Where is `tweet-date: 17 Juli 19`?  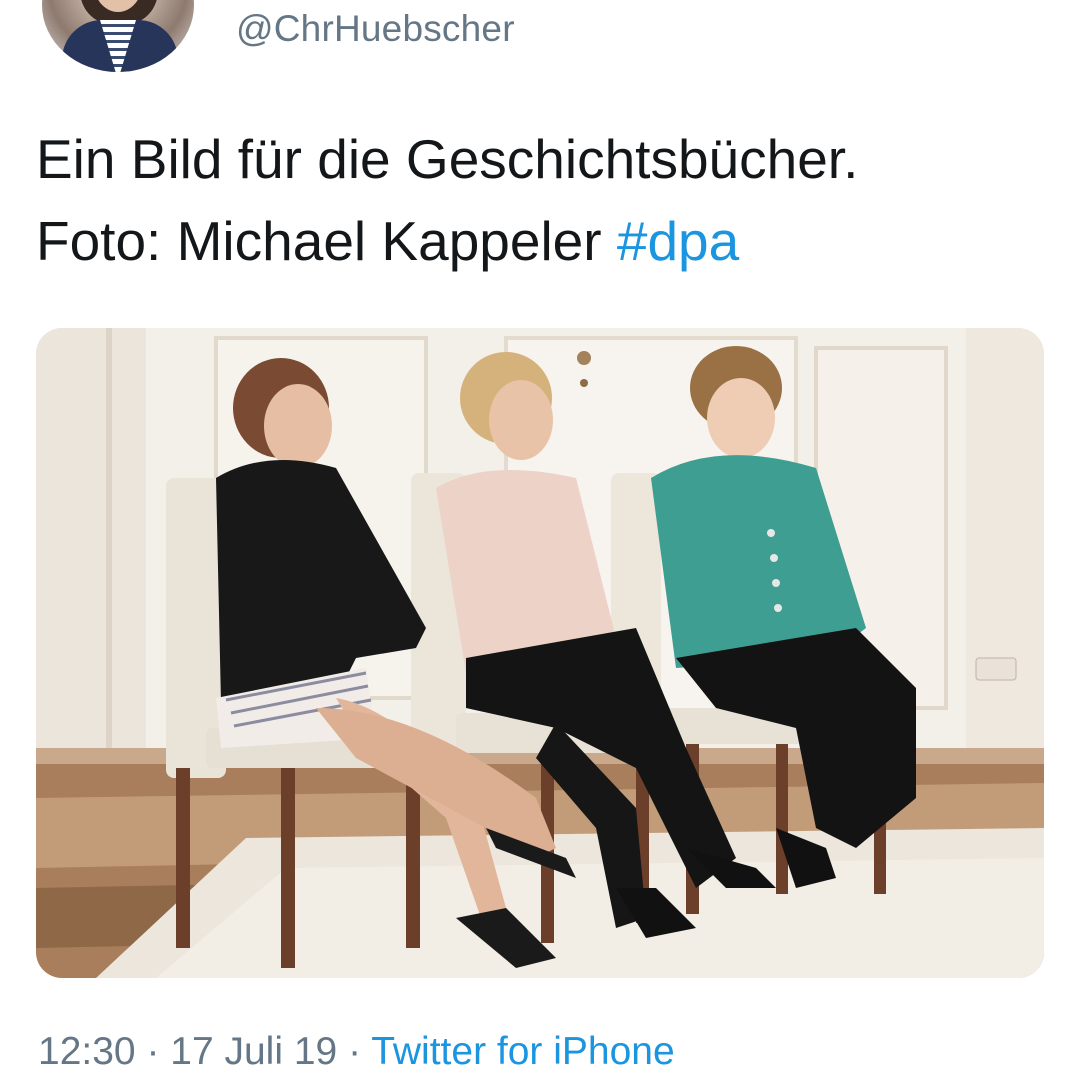 tweet-date: 17 Juli 19 is located at coordinates (253, 1051).